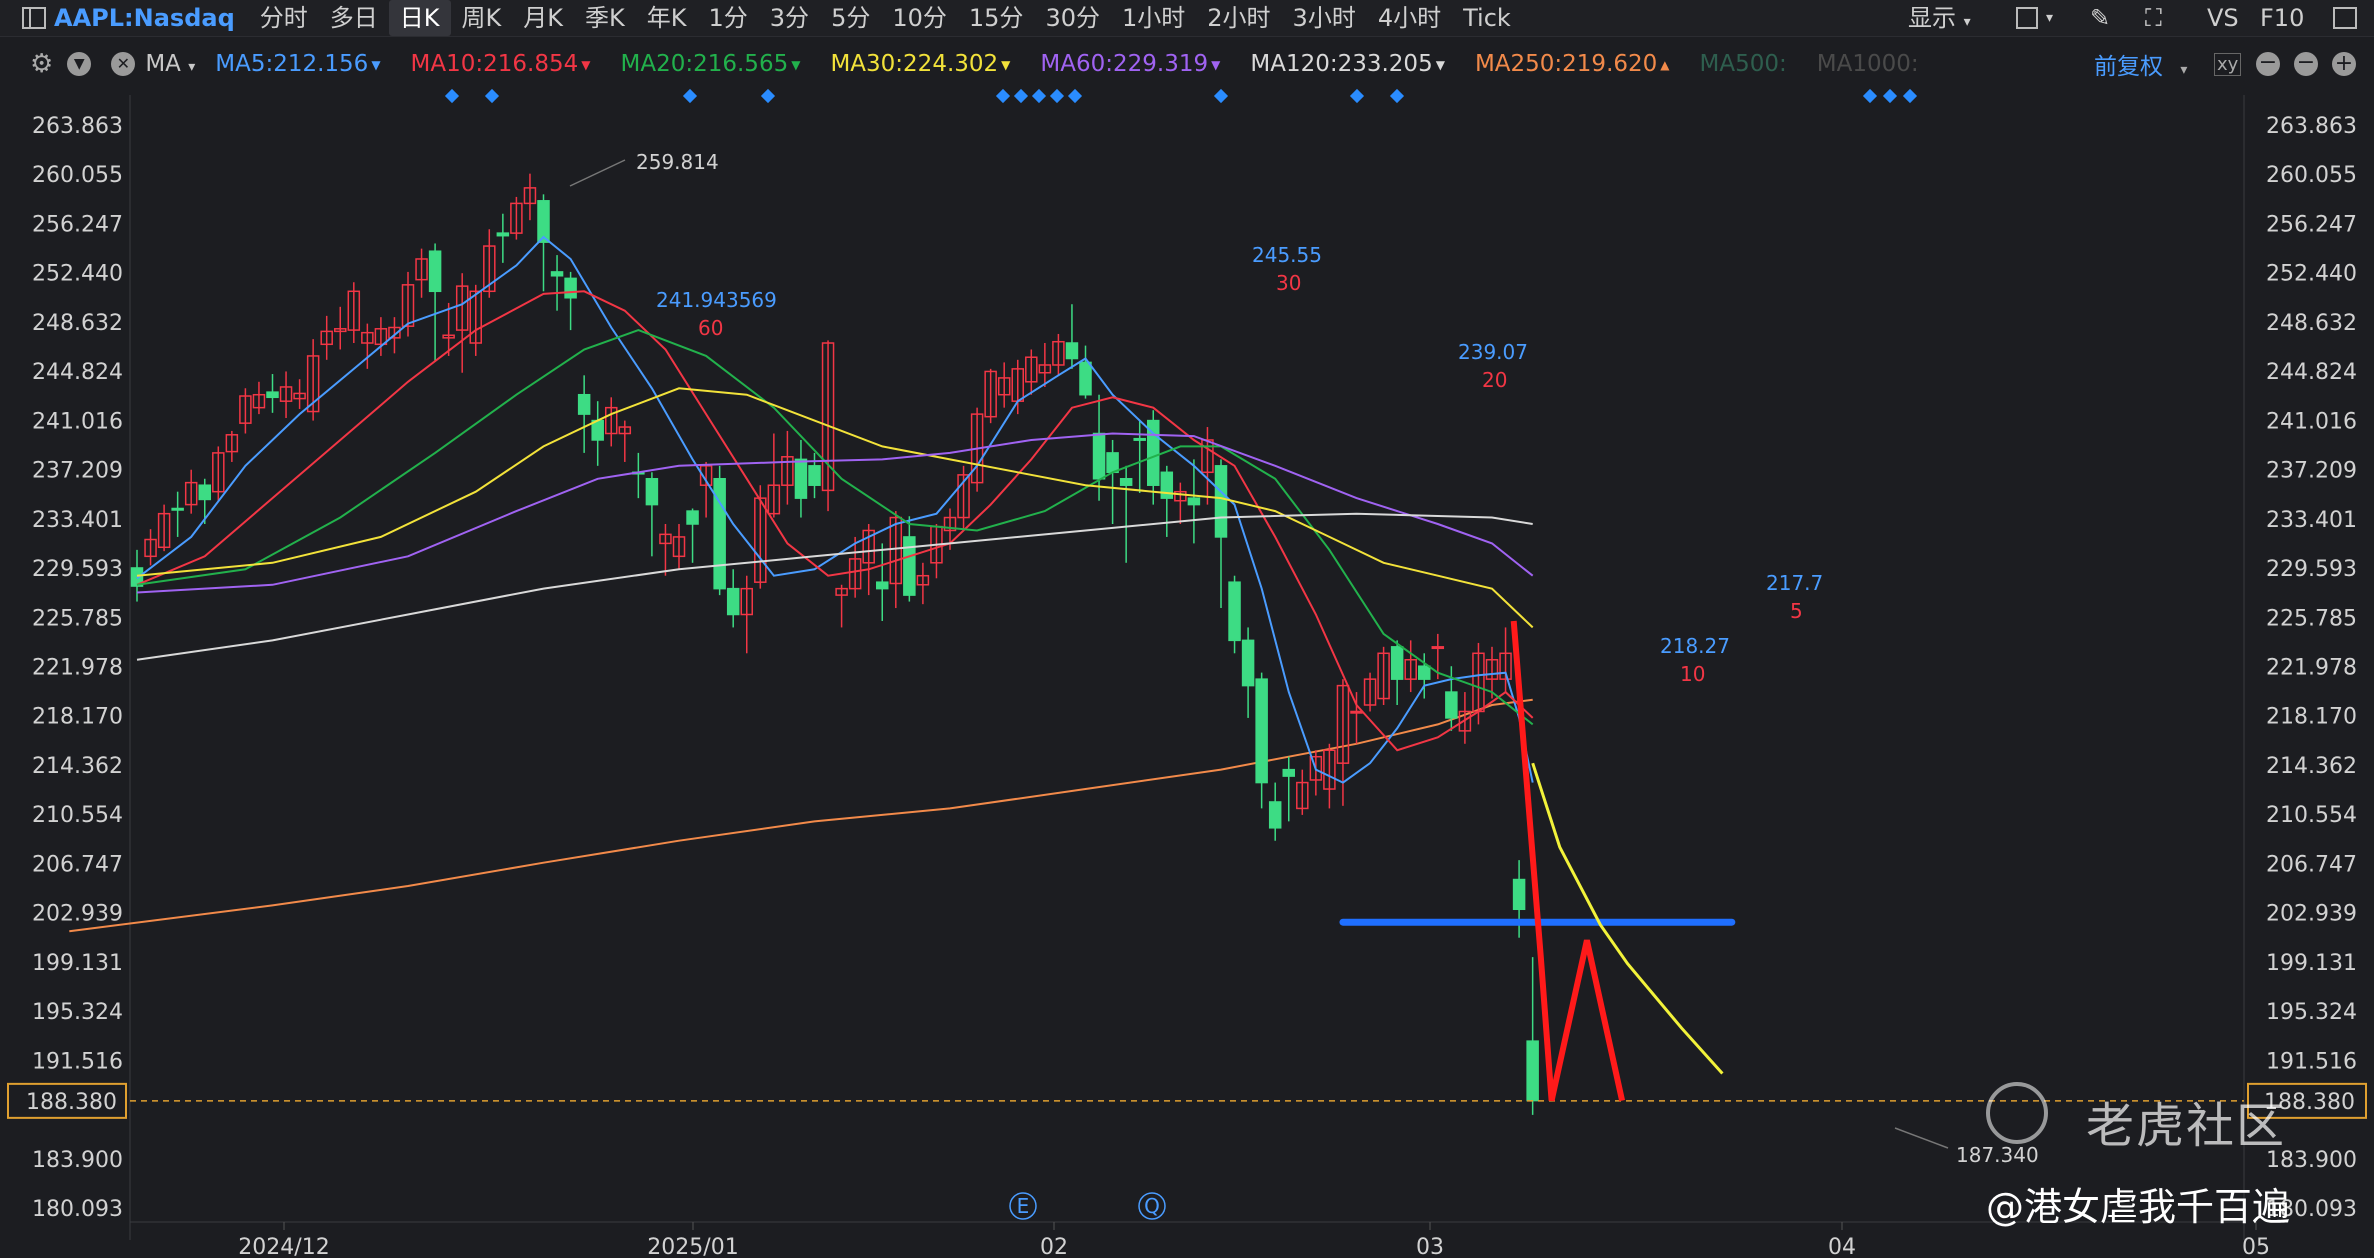 The image size is (2374, 1258). I want to click on y-tick-right: 206.747, so click(2311, 864).